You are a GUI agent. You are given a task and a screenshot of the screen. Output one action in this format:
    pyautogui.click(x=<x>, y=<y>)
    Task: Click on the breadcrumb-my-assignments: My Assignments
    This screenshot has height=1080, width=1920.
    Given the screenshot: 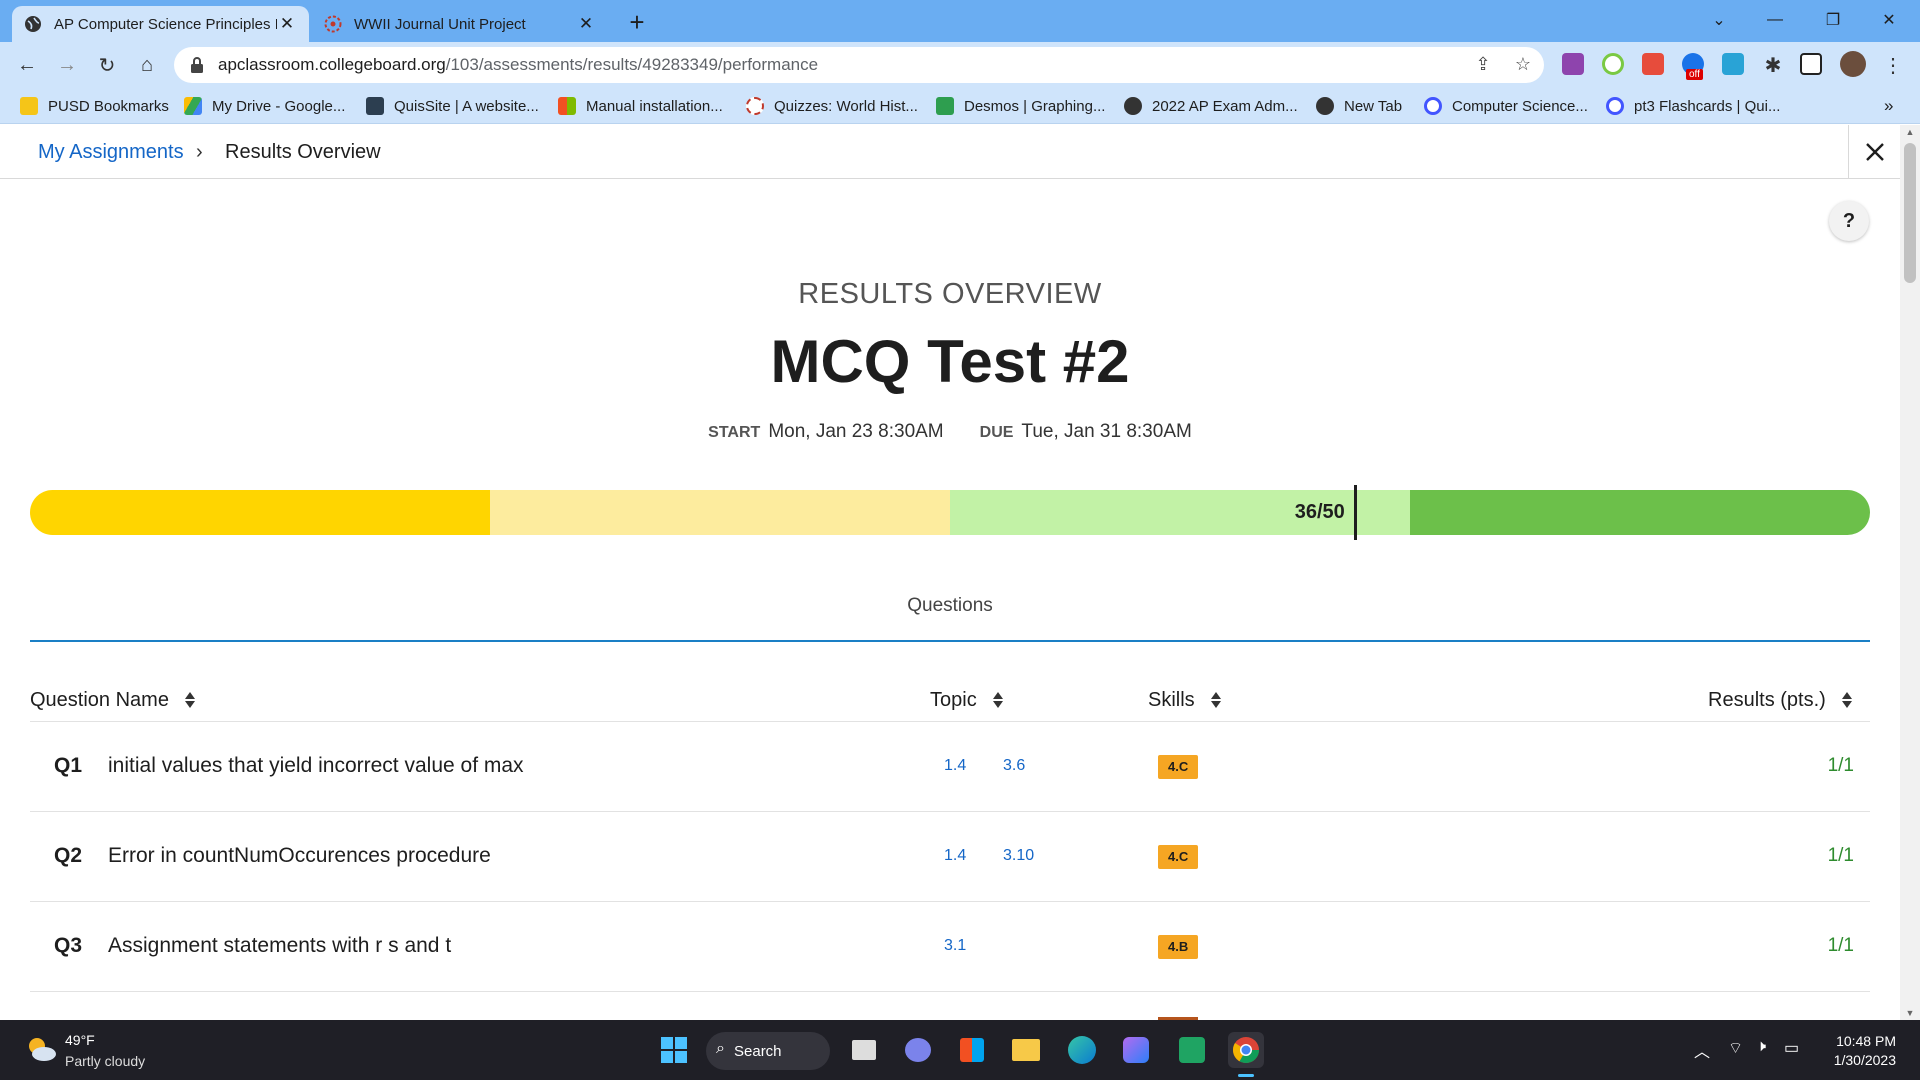 What is the action you would take?
    pyautogui.click(x=111, y=152)
    